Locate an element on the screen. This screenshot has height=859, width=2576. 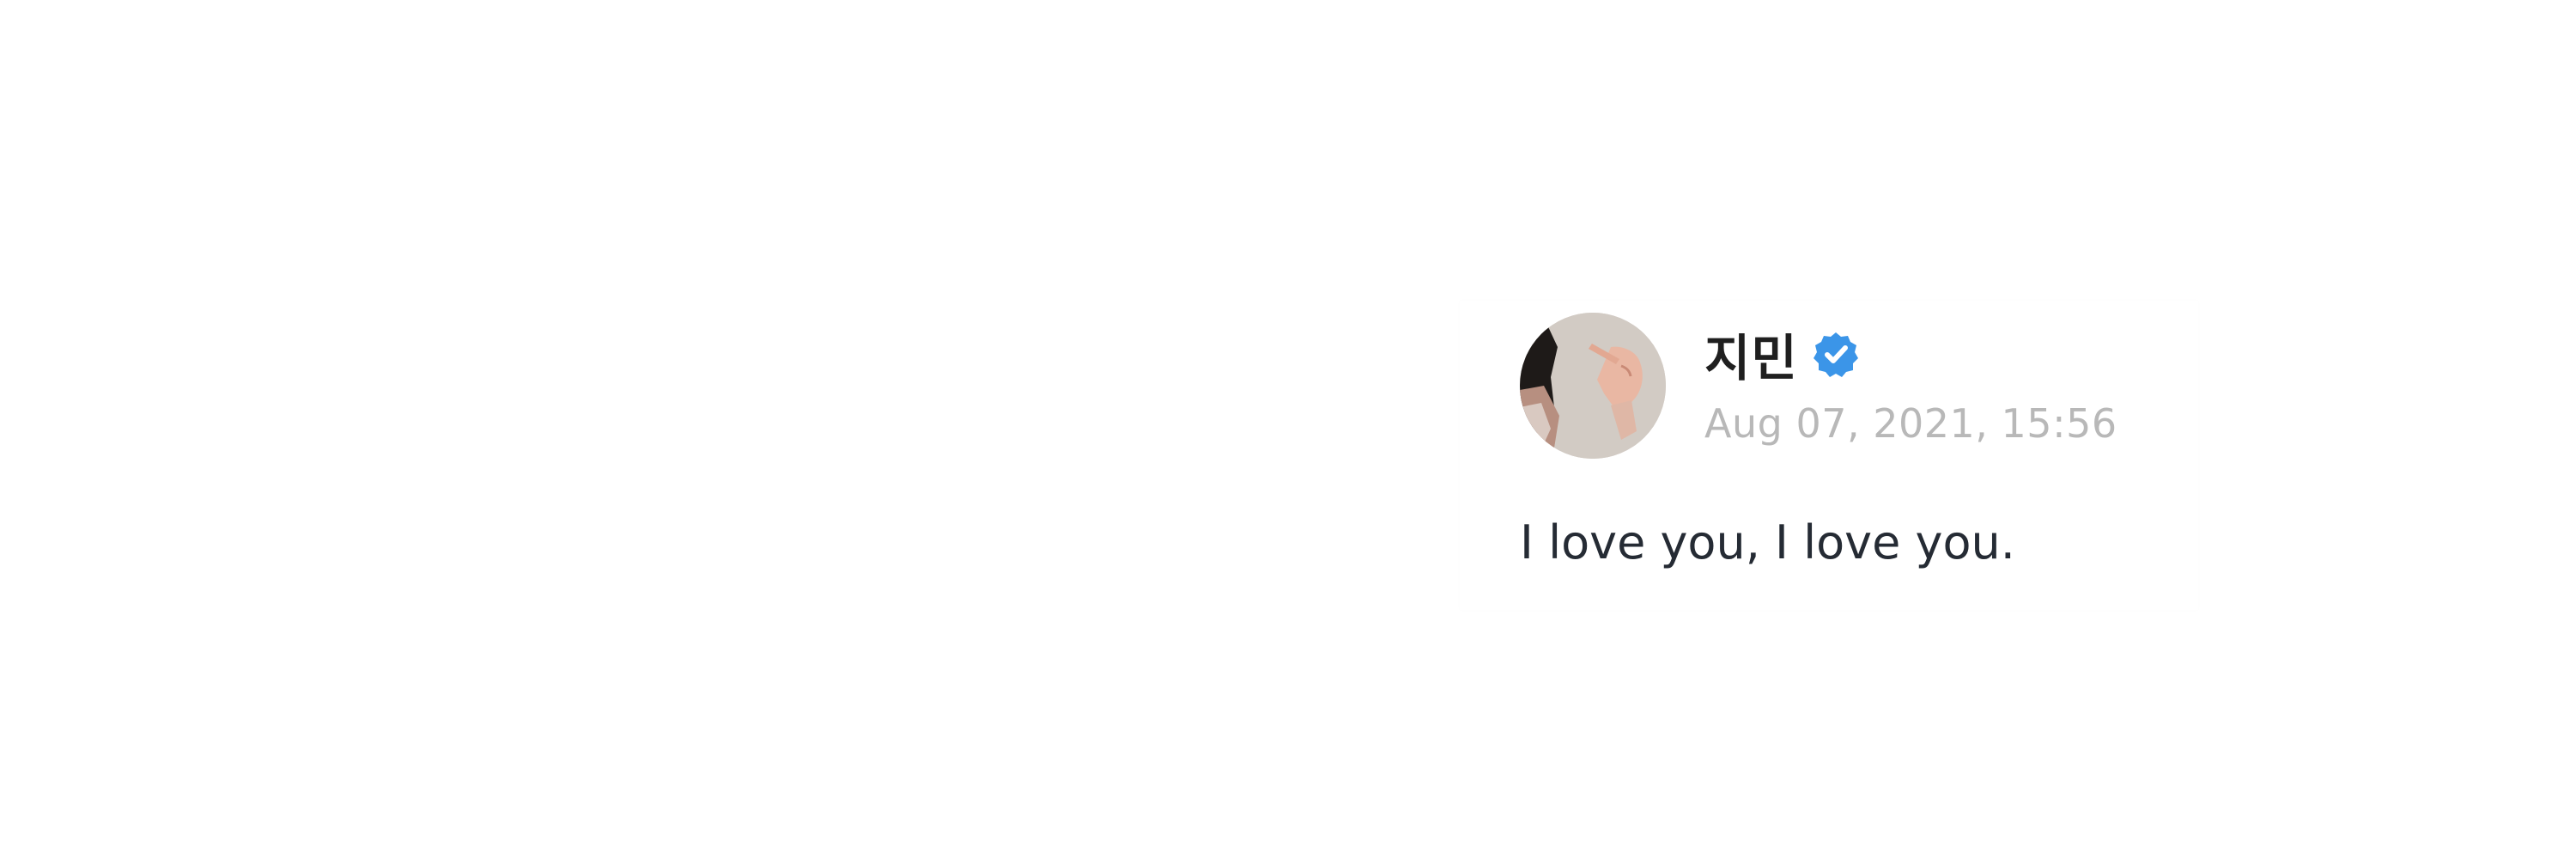
author-row: 지민 is located at coordinates (1936, 354).